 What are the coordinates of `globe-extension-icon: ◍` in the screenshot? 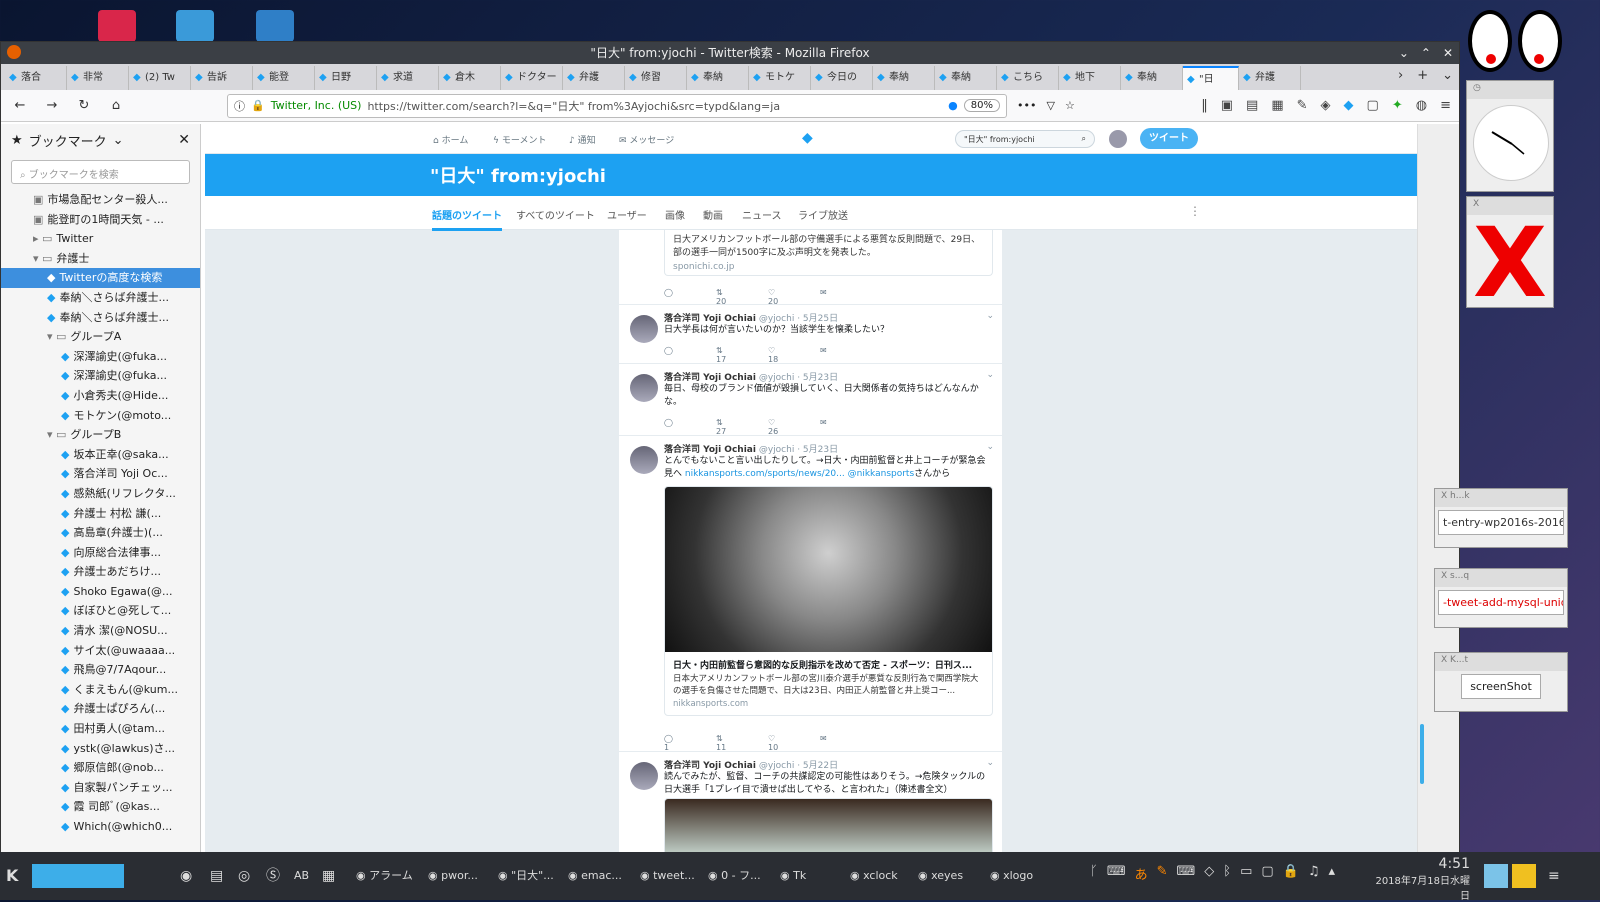 It's located at (1421, 105).